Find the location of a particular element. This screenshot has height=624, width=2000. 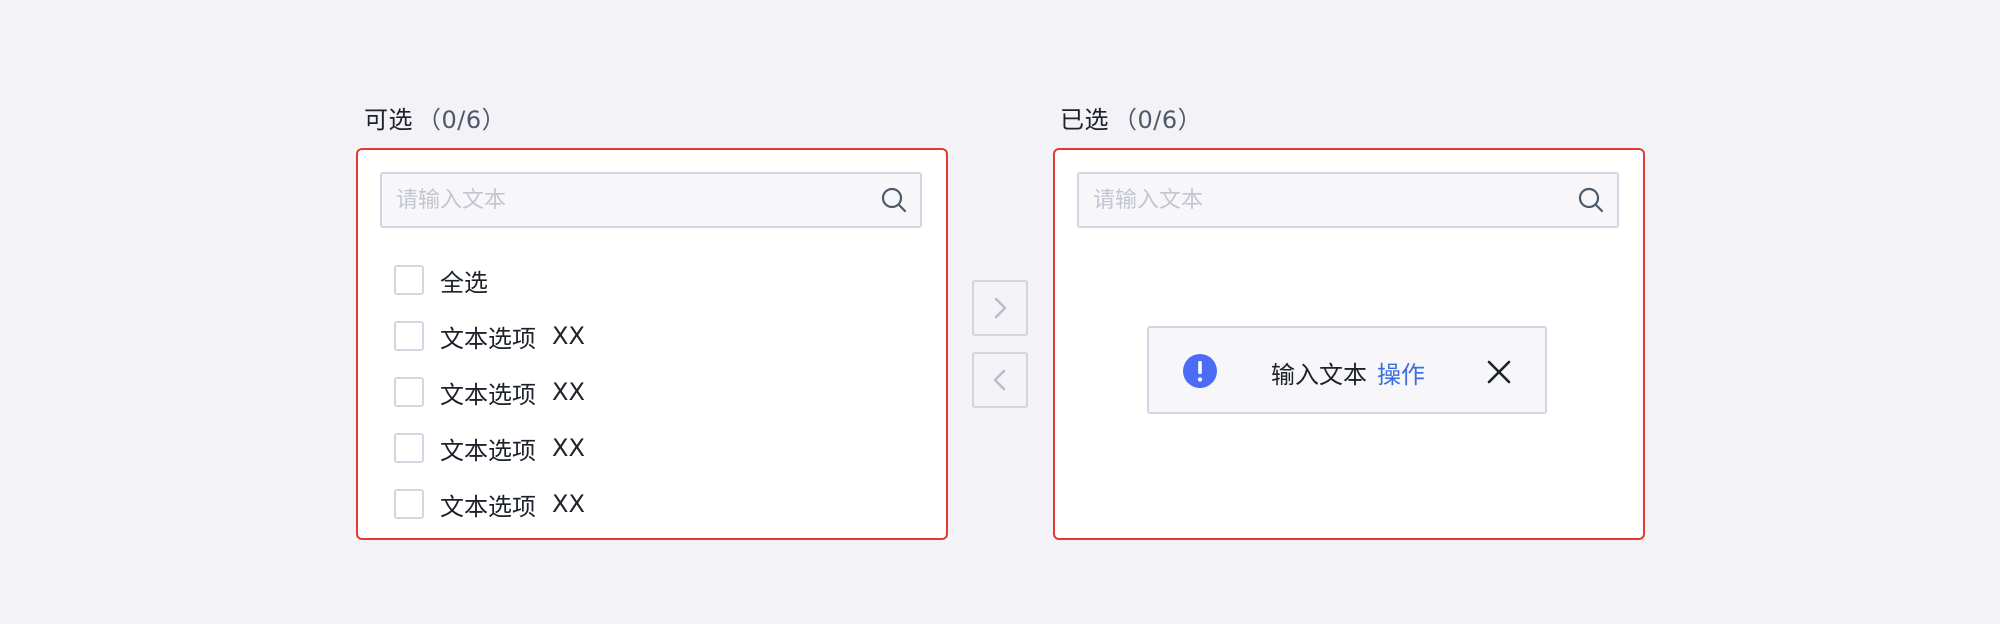

move-right-button is located at coordinates (1000, 308).